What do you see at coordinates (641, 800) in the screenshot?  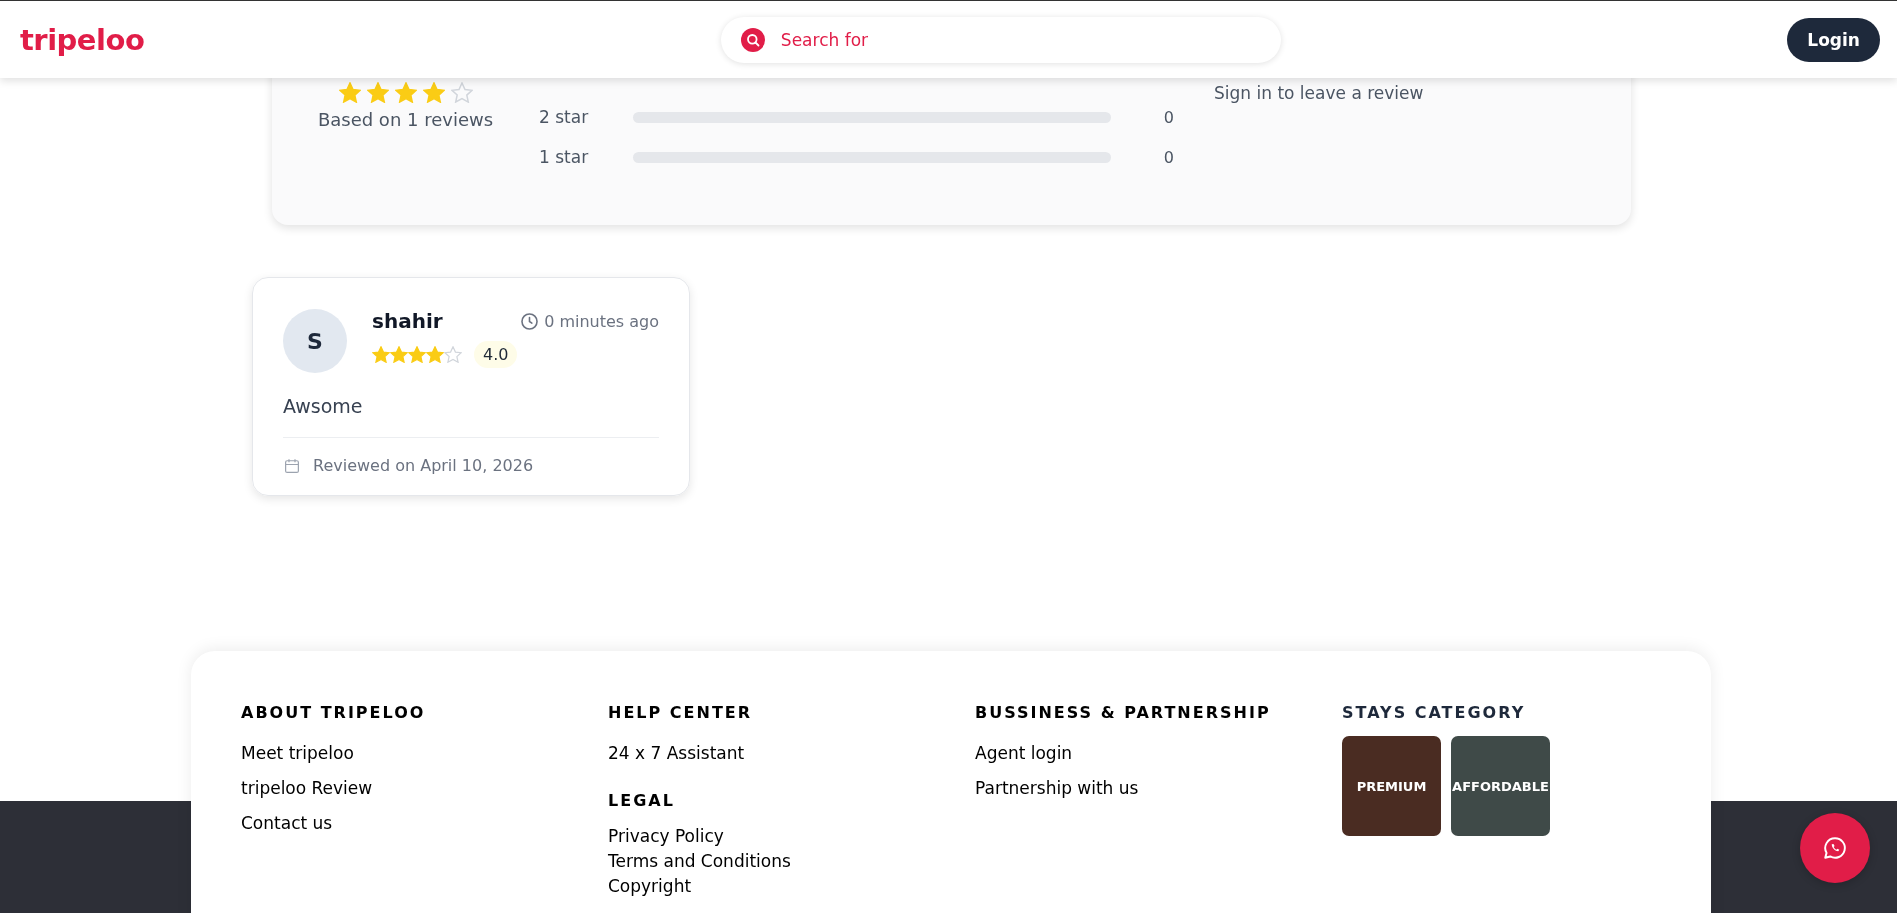 I see `footer-heading: LEGAL` at bounding box center [641, 800].